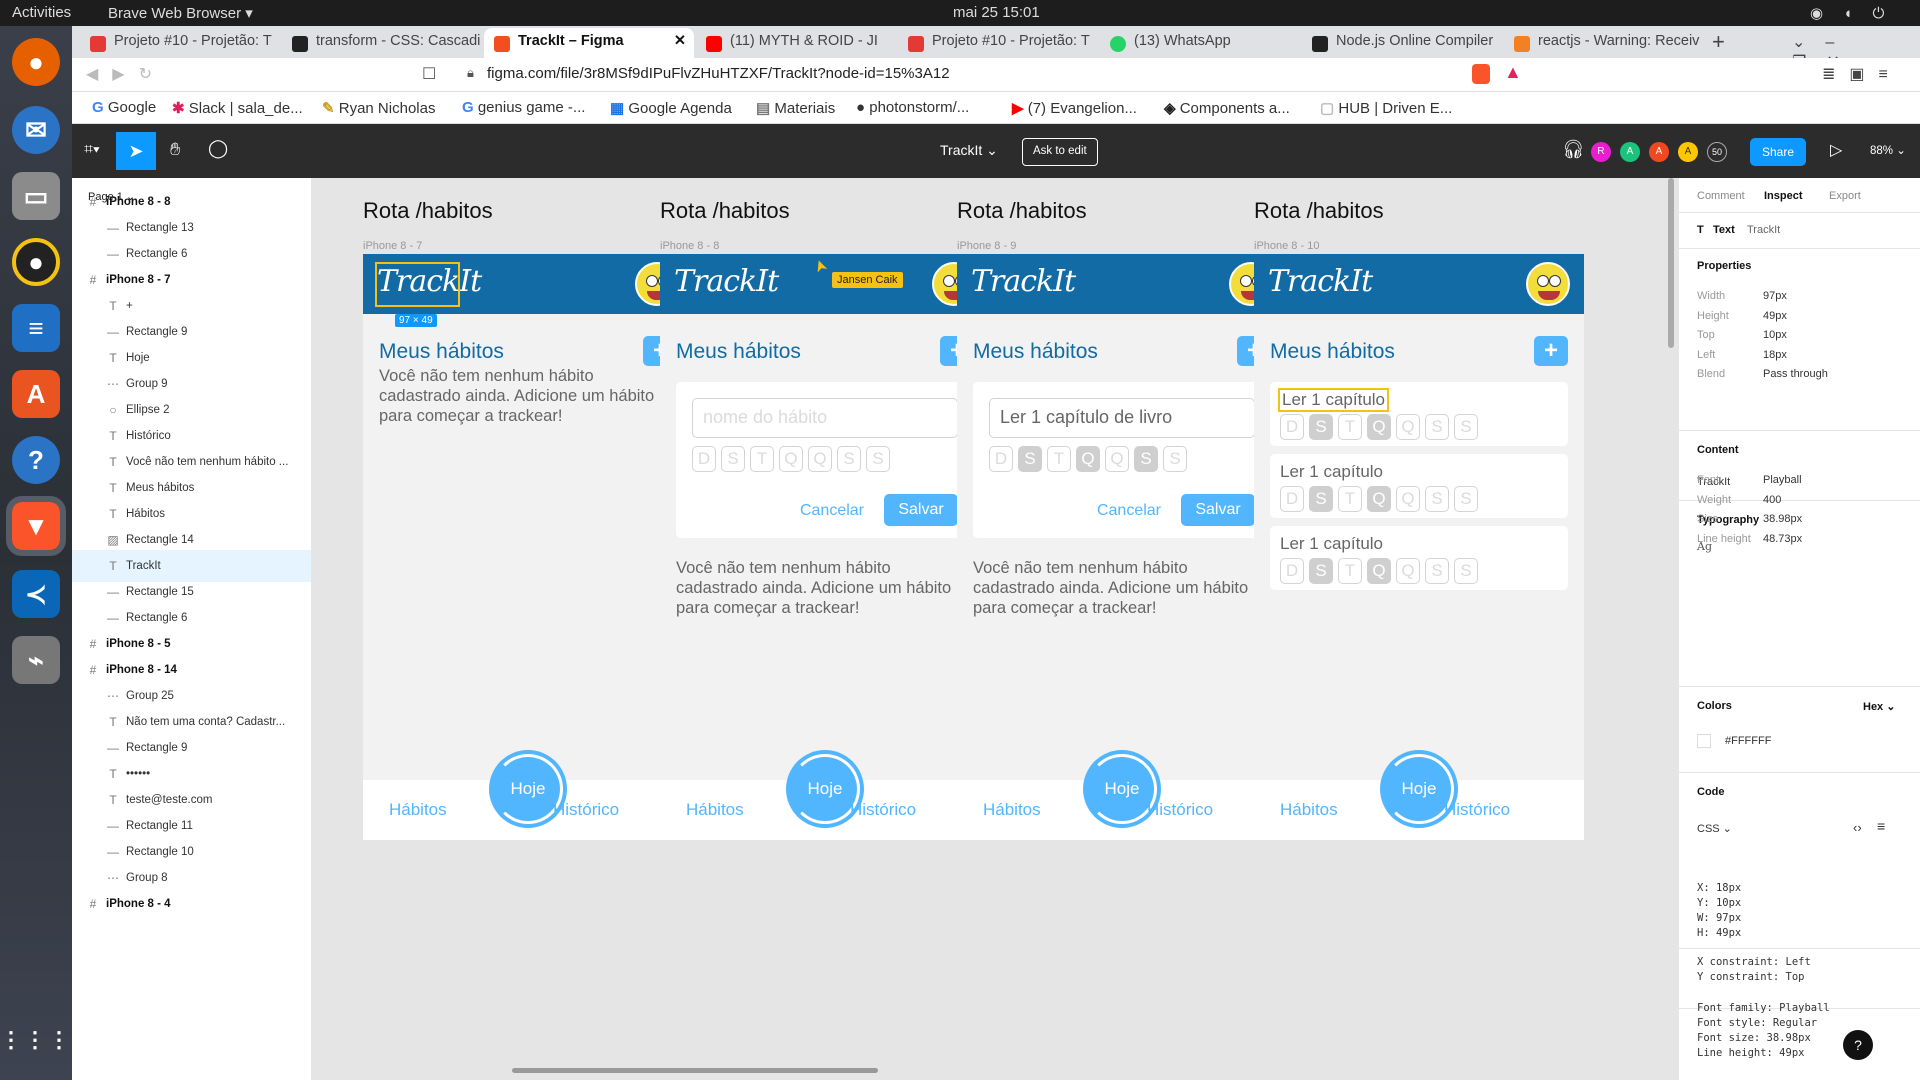  I want to click on vertical-scrollbar, so click(1671, 263).